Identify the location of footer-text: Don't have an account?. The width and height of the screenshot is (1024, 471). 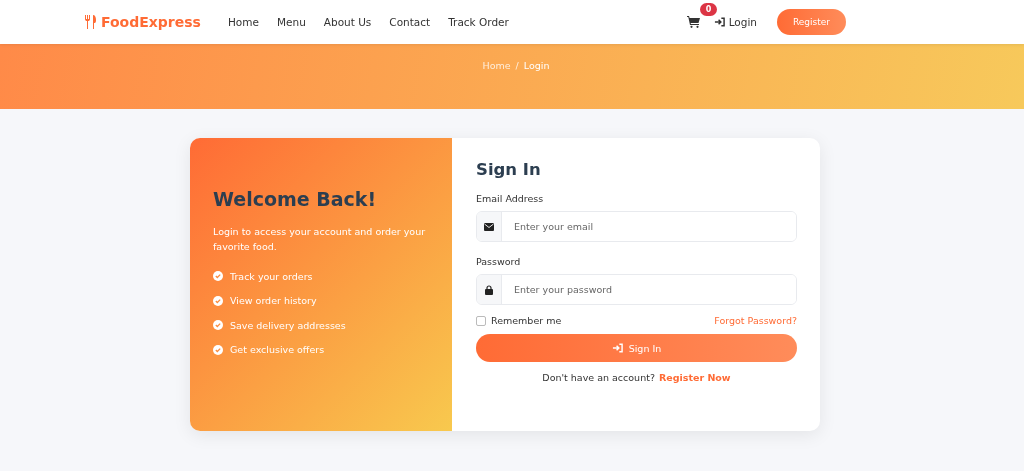
(598, 377).